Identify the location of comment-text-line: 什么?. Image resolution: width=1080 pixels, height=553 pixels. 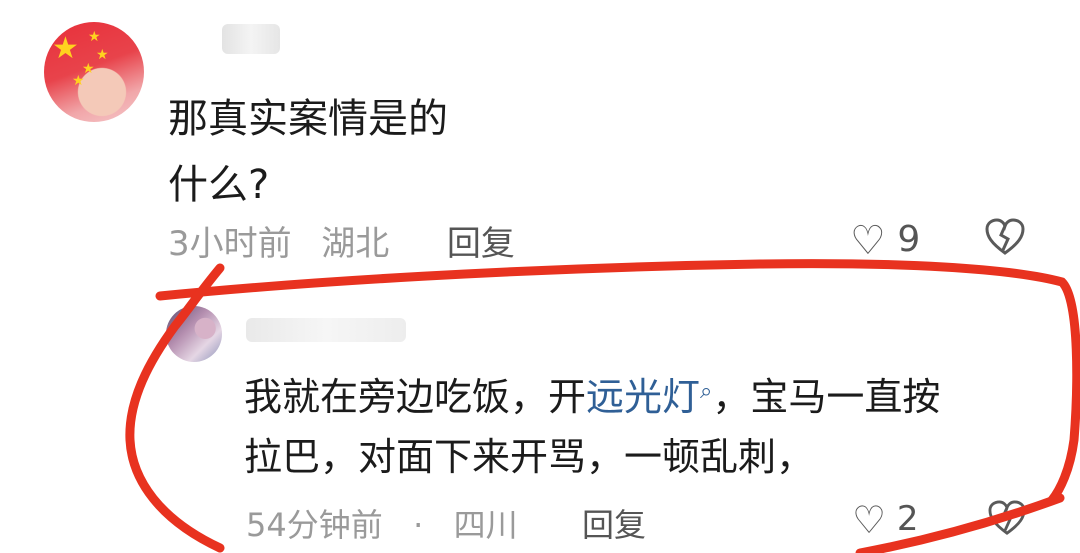
(219, 185).